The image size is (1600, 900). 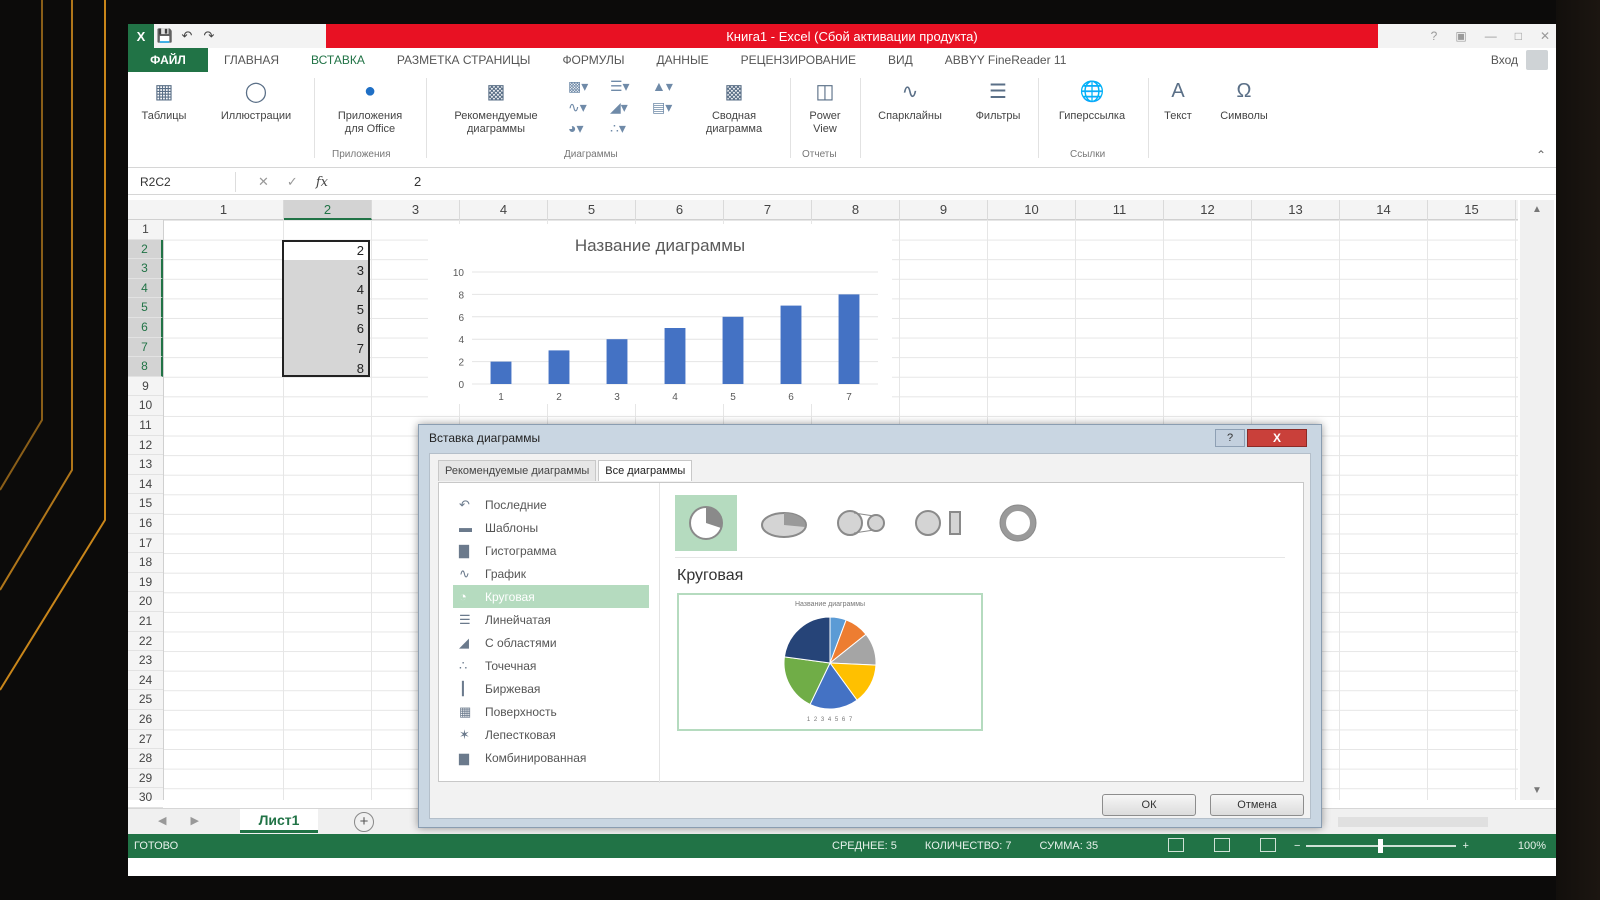 What do you see at coordinates (360, 270) in the screenshot?
I see `cell-value: 3` at bounding box center [360, 270].